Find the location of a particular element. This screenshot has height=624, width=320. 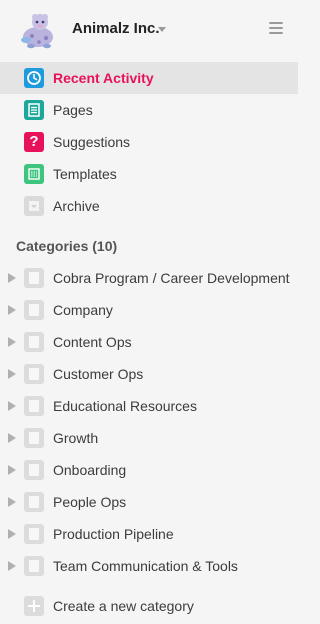

nav-item-label: Recent Activity is located at coordinates (103, 78).